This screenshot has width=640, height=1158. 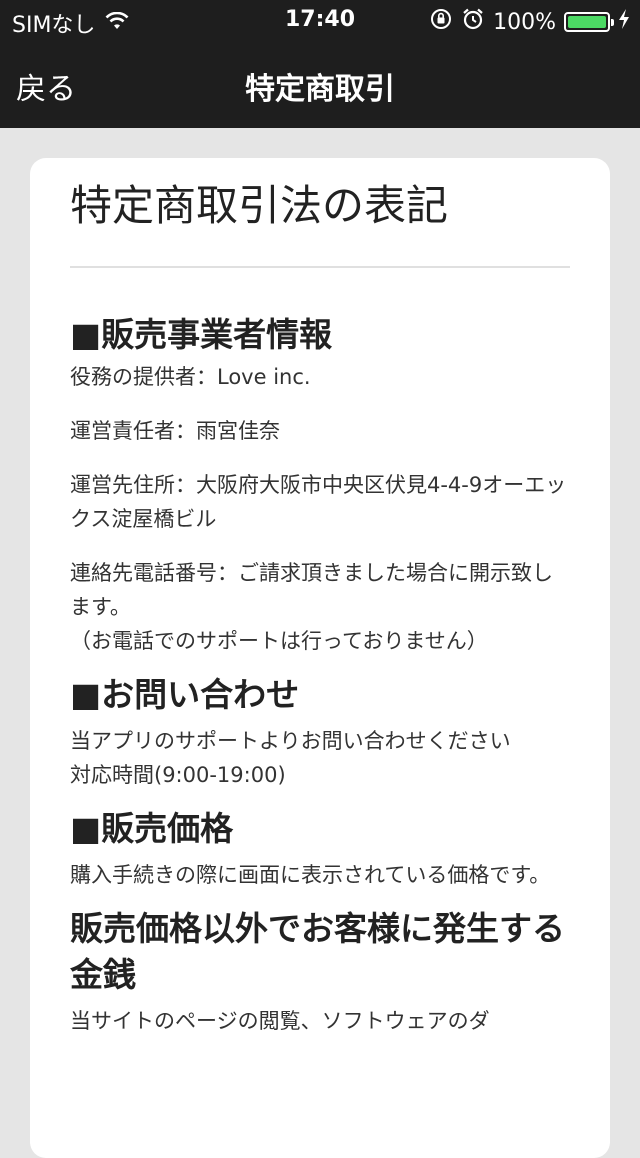 I want to click on phone-note-text: （お電話でのサポートは行っておりません）, so click(x=279, y=641).